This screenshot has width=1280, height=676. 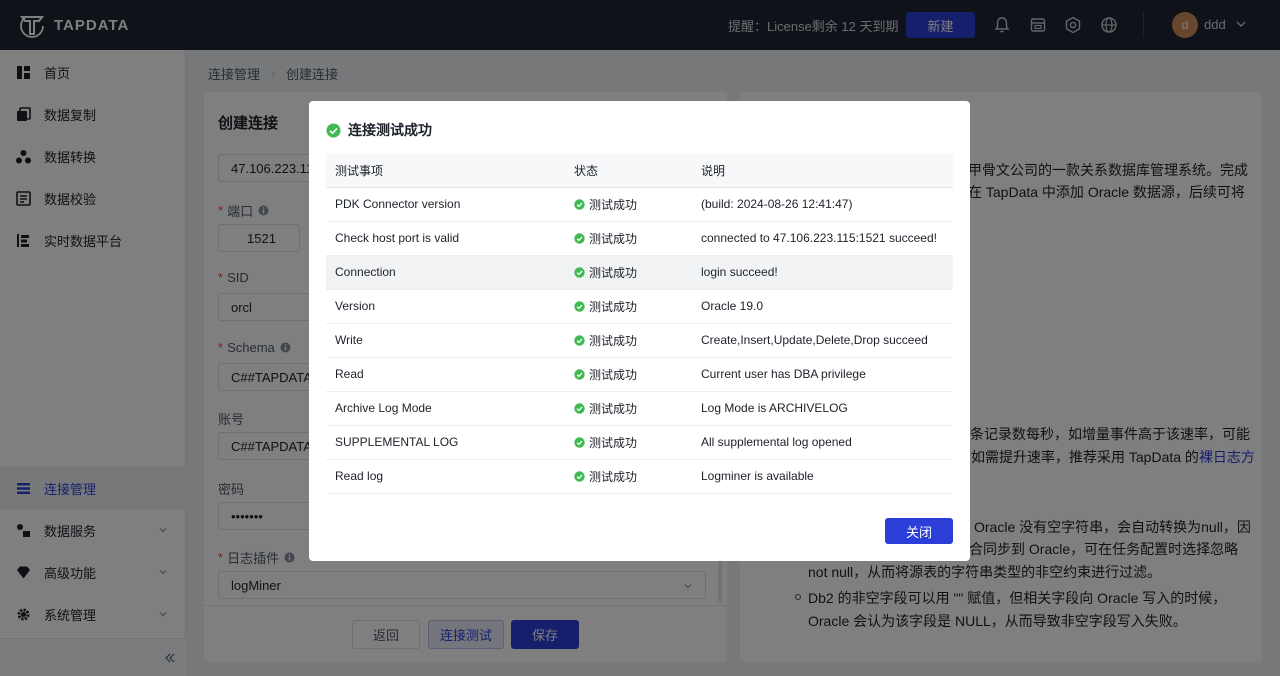 What do you see at coordinates (822, 272) in the screenshot?
I see `test-description: login succeed!` at bounding box center [822, 272].